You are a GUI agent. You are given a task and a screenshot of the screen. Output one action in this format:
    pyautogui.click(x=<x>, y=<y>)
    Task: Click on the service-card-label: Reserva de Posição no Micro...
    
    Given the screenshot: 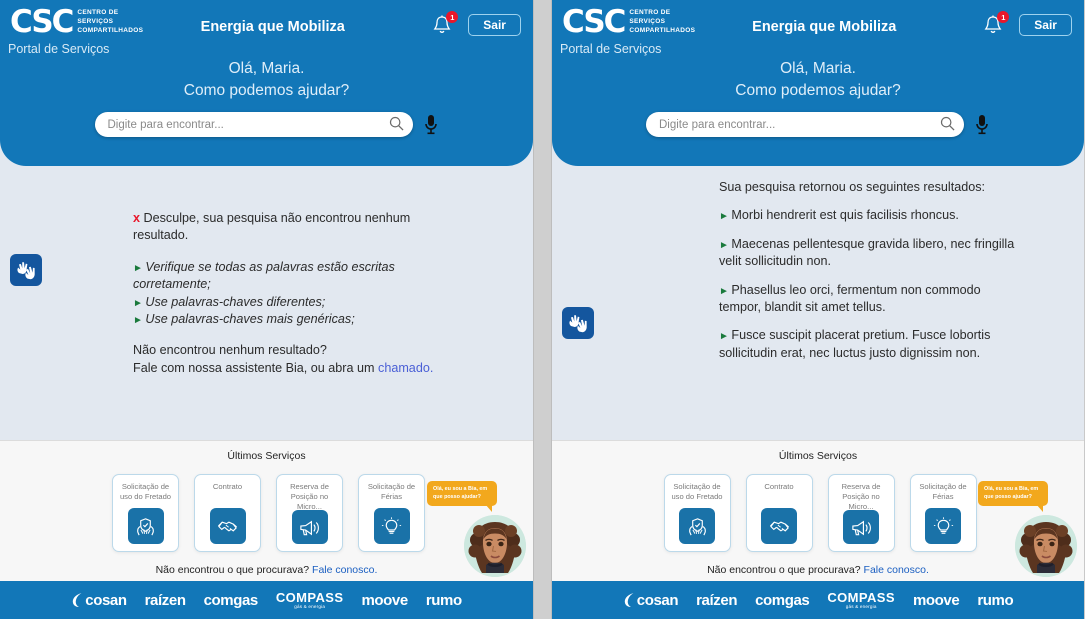 What is the action you would take?
    pyautogui.click(x=861, y=497)
    